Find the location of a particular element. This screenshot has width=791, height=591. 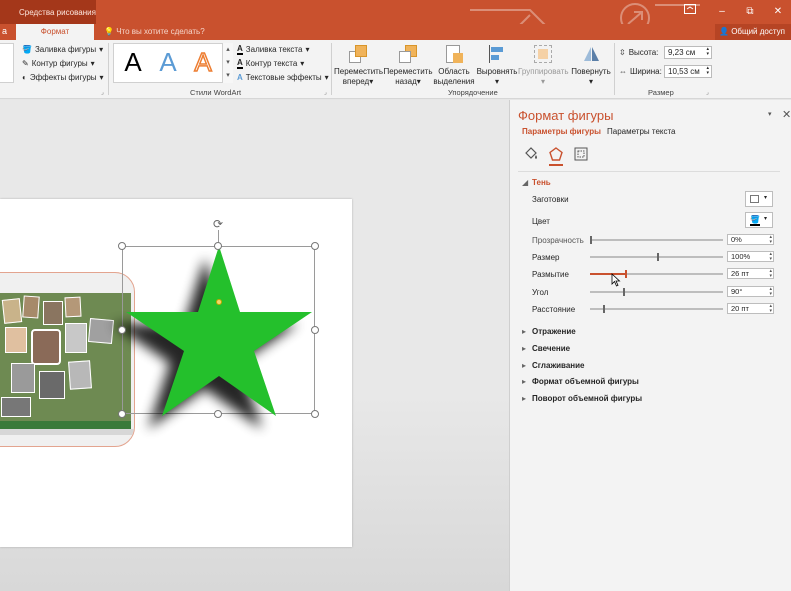

shape-outline-label: Контур фигуры is located at coordinates (59, 63).